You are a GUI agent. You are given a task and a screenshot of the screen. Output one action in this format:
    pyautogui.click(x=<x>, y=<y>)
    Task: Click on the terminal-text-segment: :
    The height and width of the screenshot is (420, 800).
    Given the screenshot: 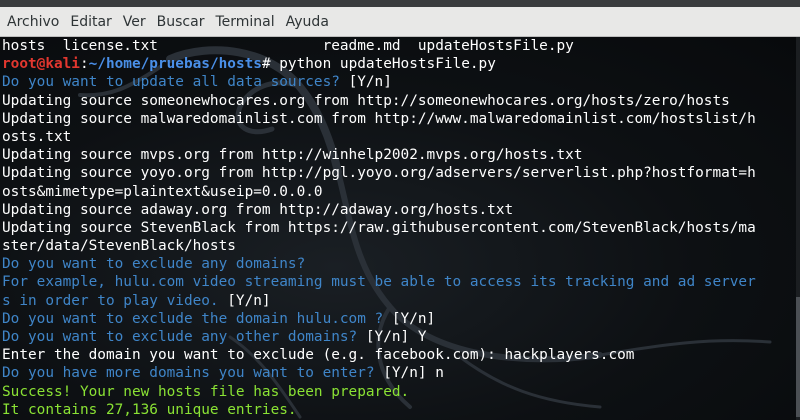 What is the action you would take?
    pyautogui.click(x=84, y=64)
    